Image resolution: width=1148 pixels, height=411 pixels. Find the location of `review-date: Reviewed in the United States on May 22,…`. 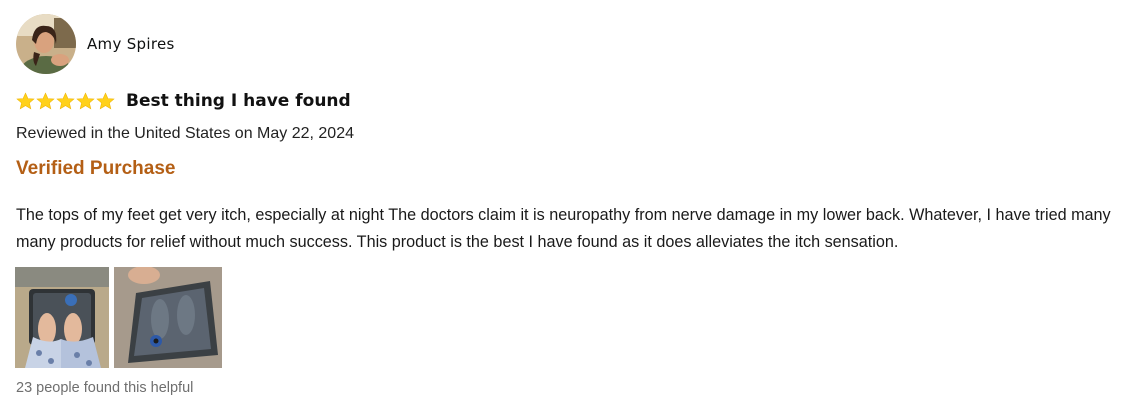

review-date: Reviewed in the United States on May 22,… is located at coordinates (185, 133).